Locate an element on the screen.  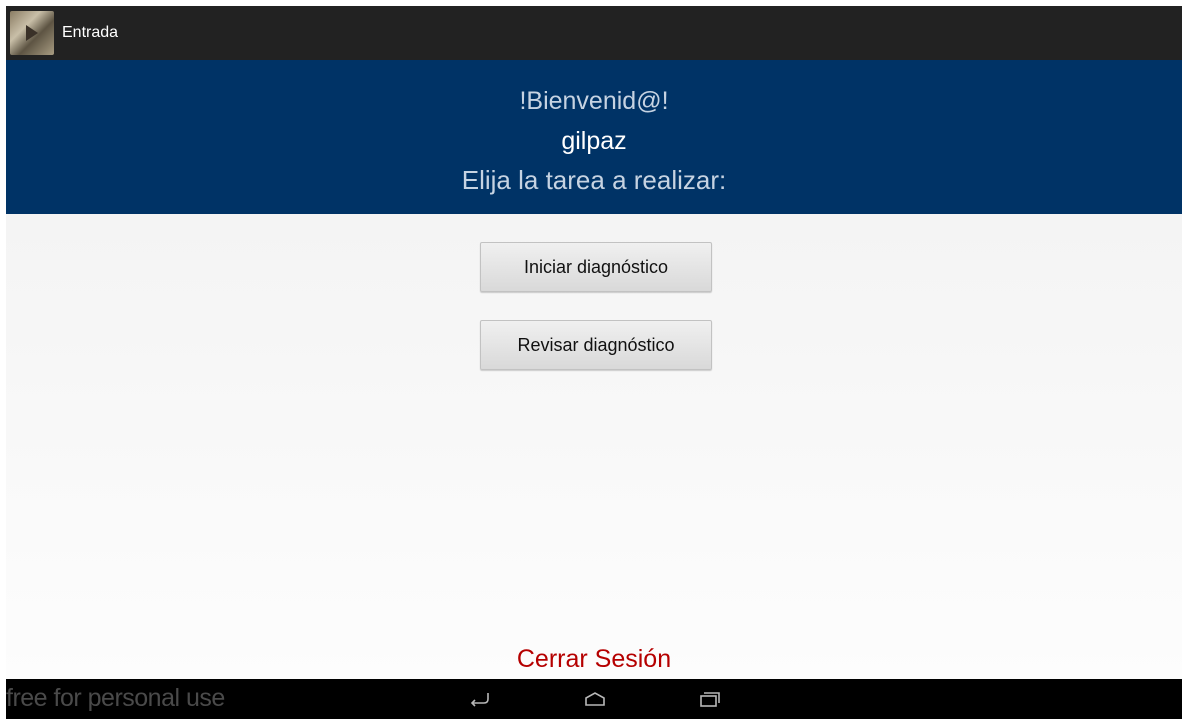
home-icon is located at coordinates (595, 699).